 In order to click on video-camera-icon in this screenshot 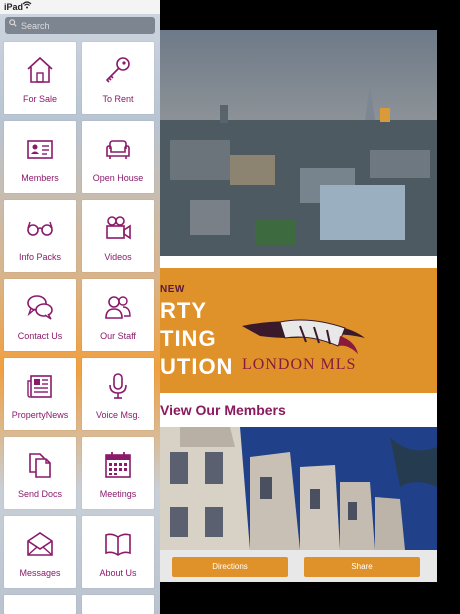, I will do `click(118, 228)`.